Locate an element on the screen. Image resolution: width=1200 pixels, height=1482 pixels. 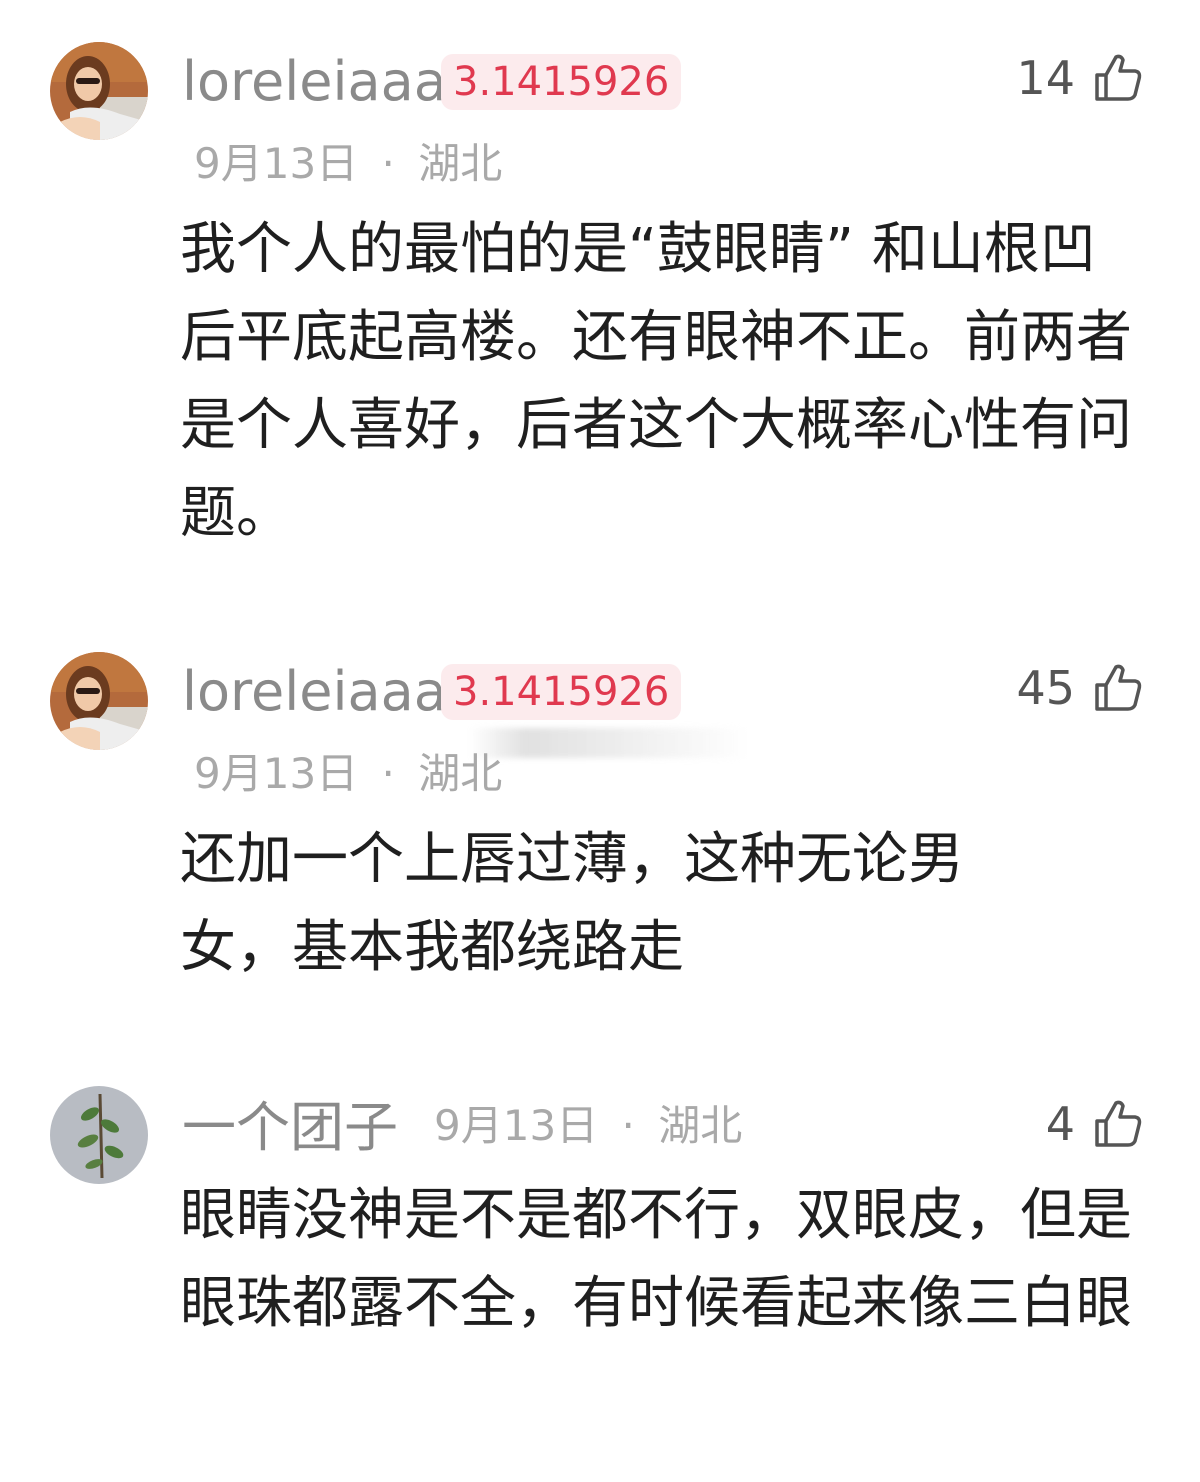
comment-location: 湖北 is located at coordinates (700, 1125).